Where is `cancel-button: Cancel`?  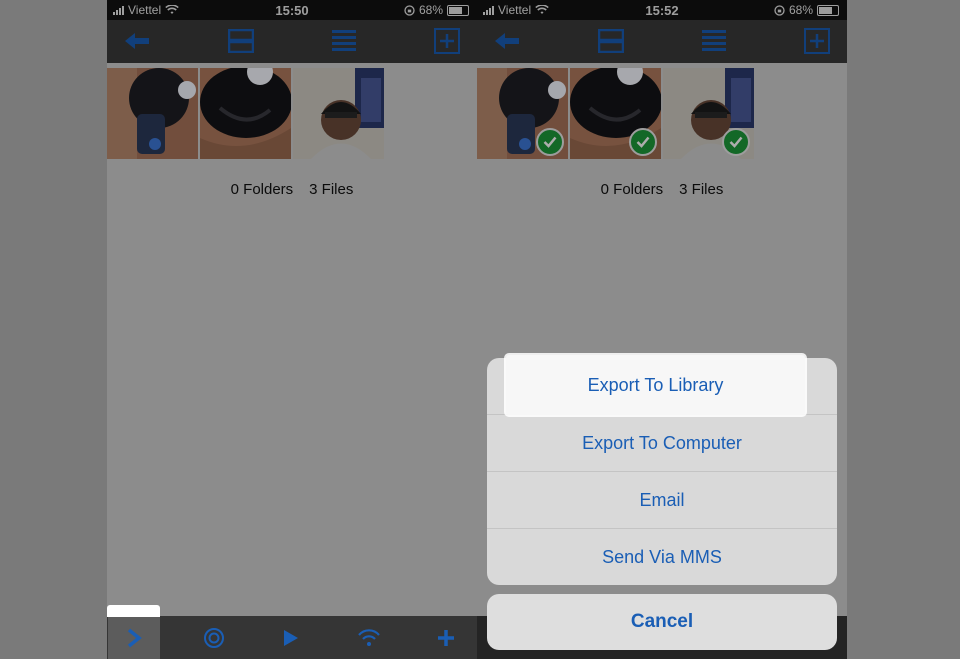
cancel-button: Cancel is located at coordinates (662, 622).